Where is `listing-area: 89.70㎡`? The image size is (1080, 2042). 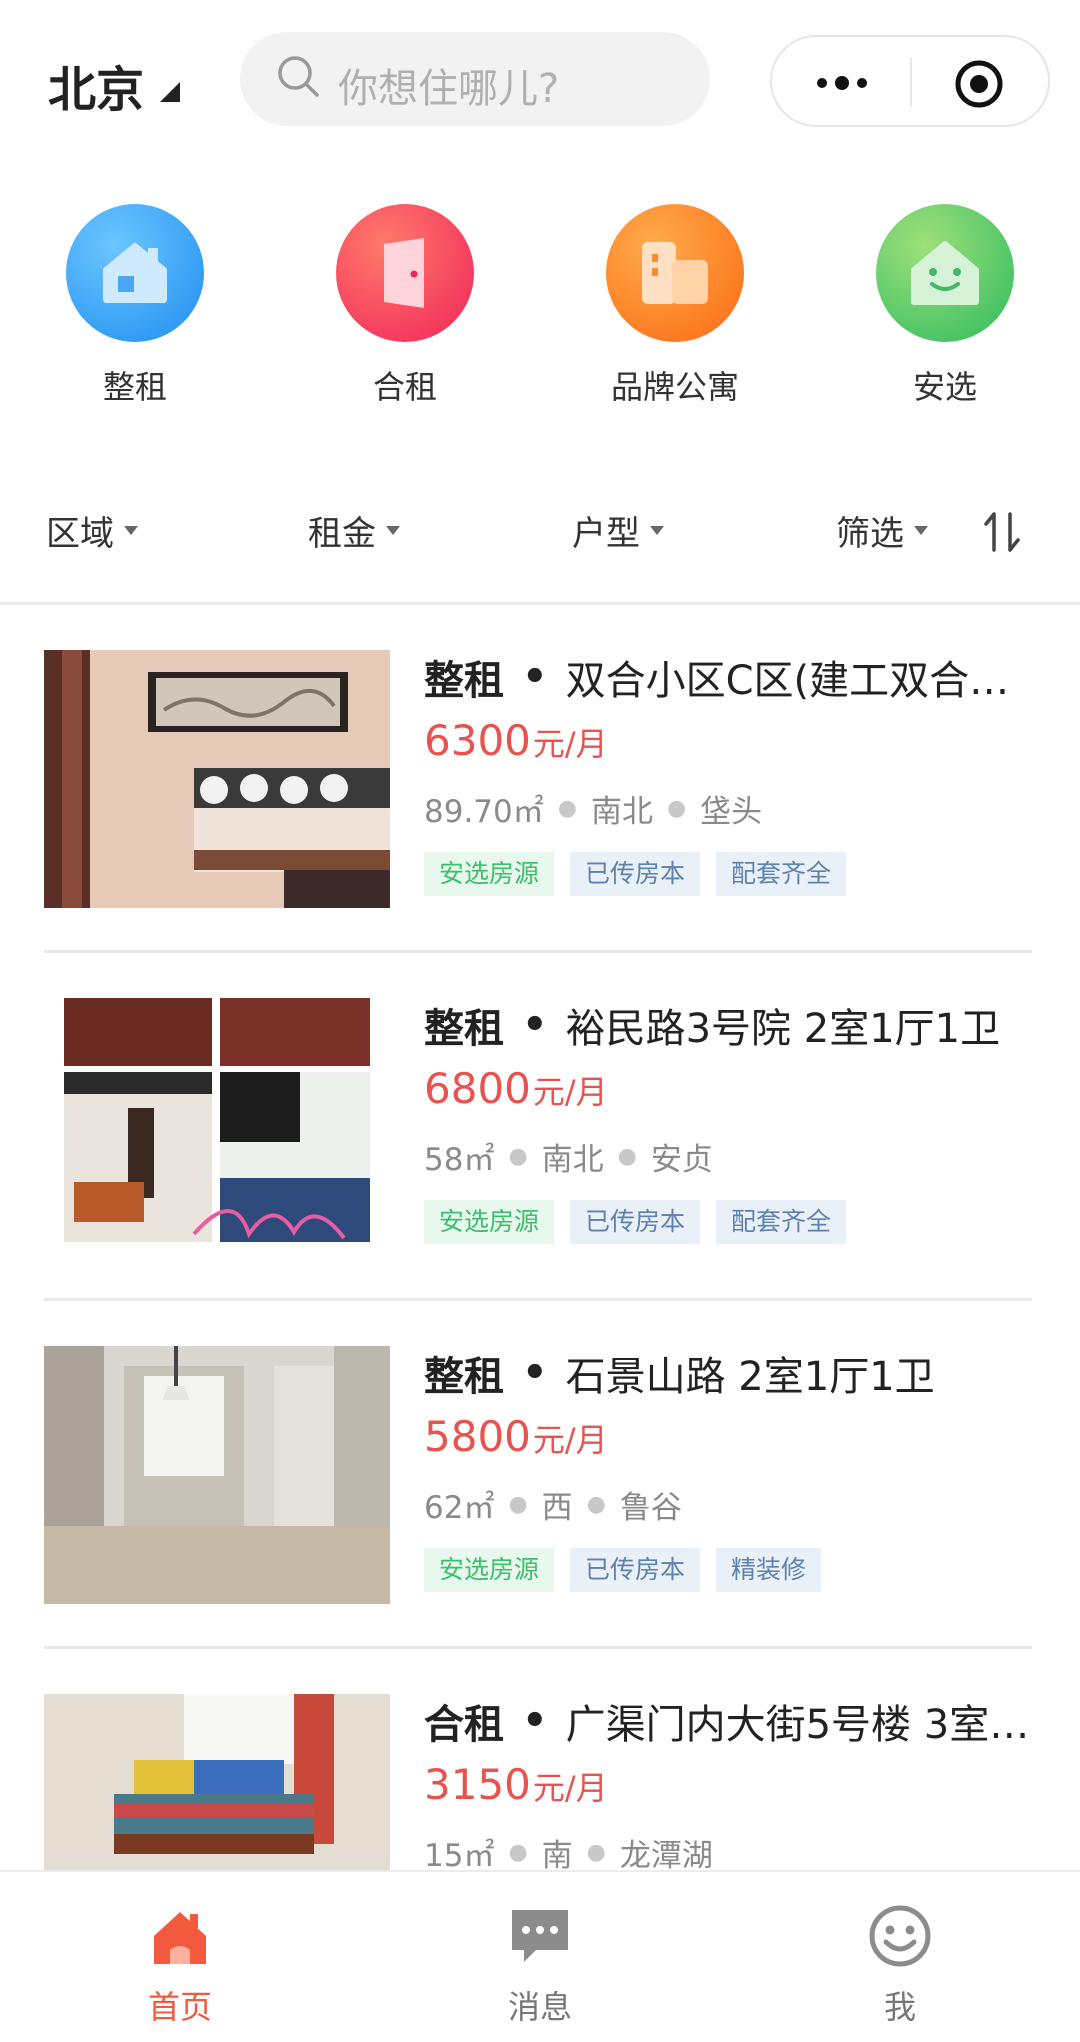
listing-area: 89.70㎡ is located at coordinates (484, 811).